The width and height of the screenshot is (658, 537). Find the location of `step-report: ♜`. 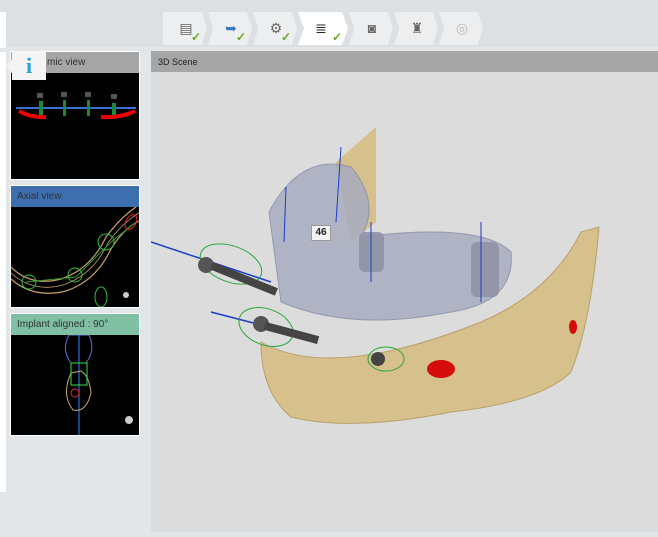

step-report: ♜ is located at coordinates (416, 28).